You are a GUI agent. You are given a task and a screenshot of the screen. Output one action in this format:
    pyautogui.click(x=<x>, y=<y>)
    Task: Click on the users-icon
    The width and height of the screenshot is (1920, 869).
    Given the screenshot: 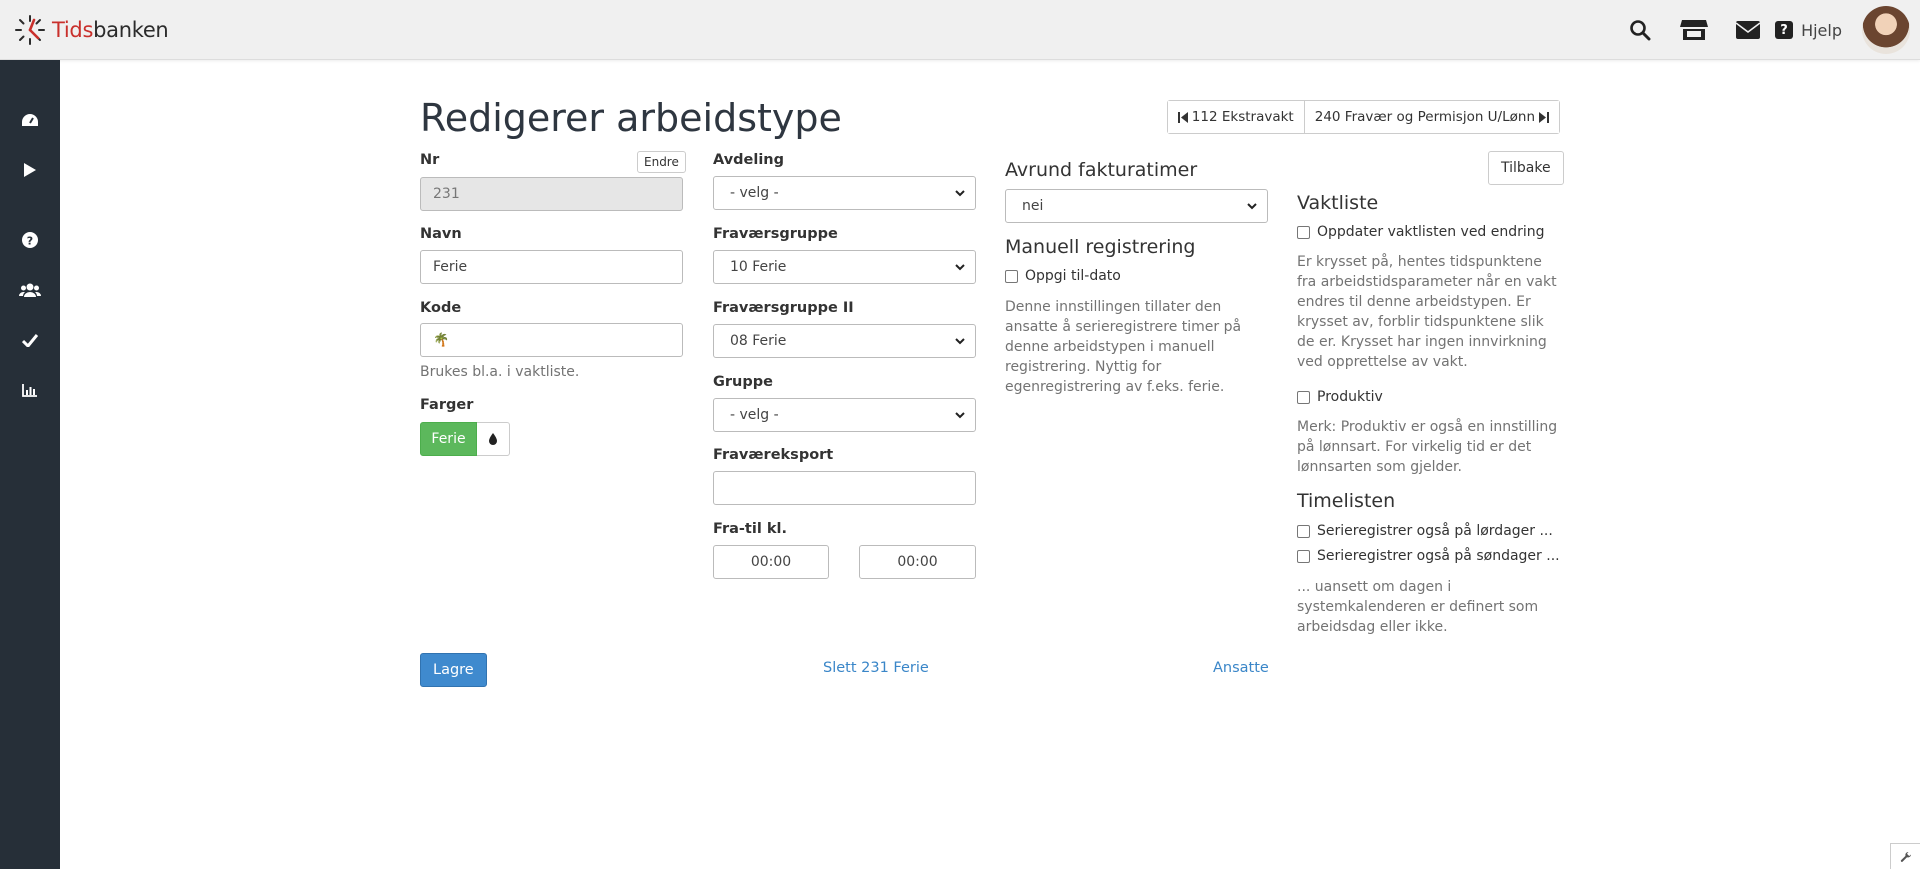 What is the action you would take?
    pyautogui.click(x=30, y=290)
    